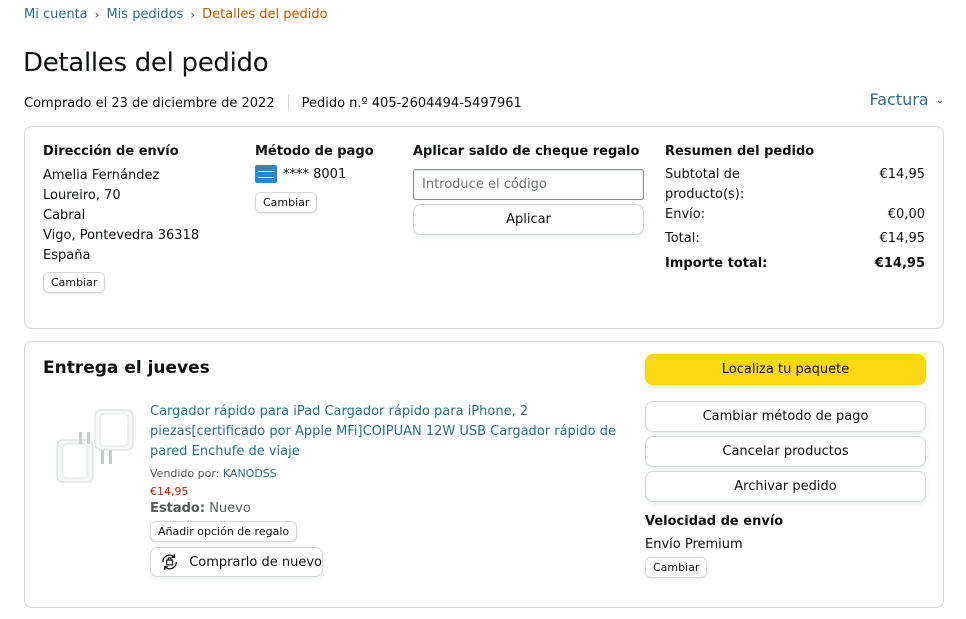 This screenshot has width=966, height=619. I want to click on track-package-button: Localiza tu paquete, so click(785, 369).